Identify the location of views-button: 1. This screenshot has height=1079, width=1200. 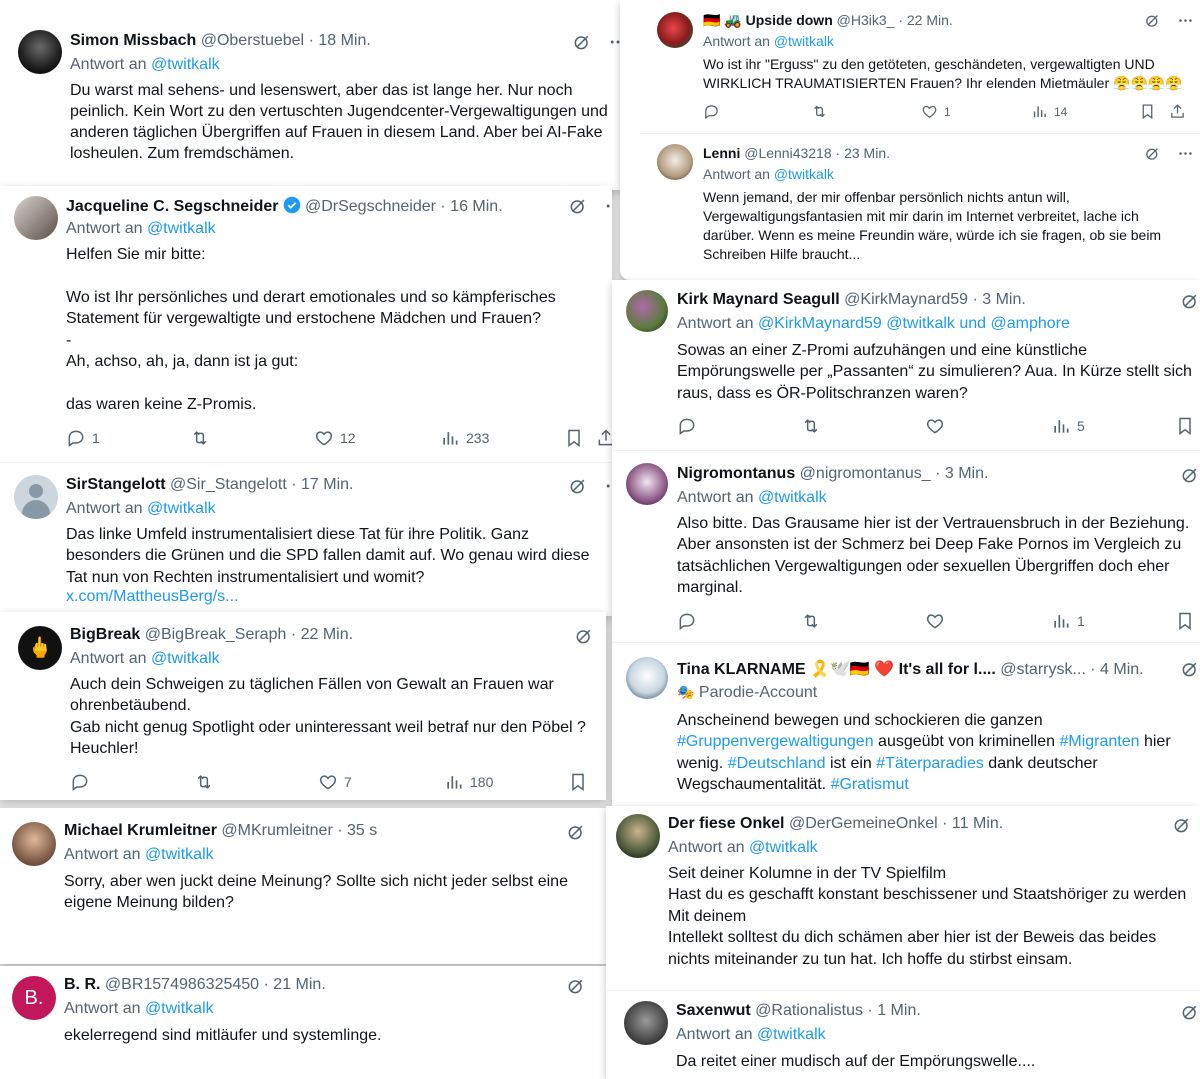
(1068, 621).